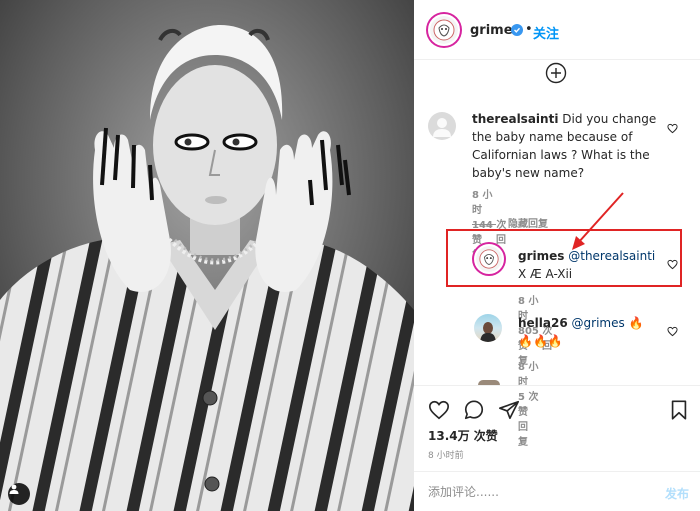 The height and width of the screenshot is (511, 700). What do you see at coordinates (474, 410) in the screenshot?
I see `comment-icon` at bounding box center [474, 410].